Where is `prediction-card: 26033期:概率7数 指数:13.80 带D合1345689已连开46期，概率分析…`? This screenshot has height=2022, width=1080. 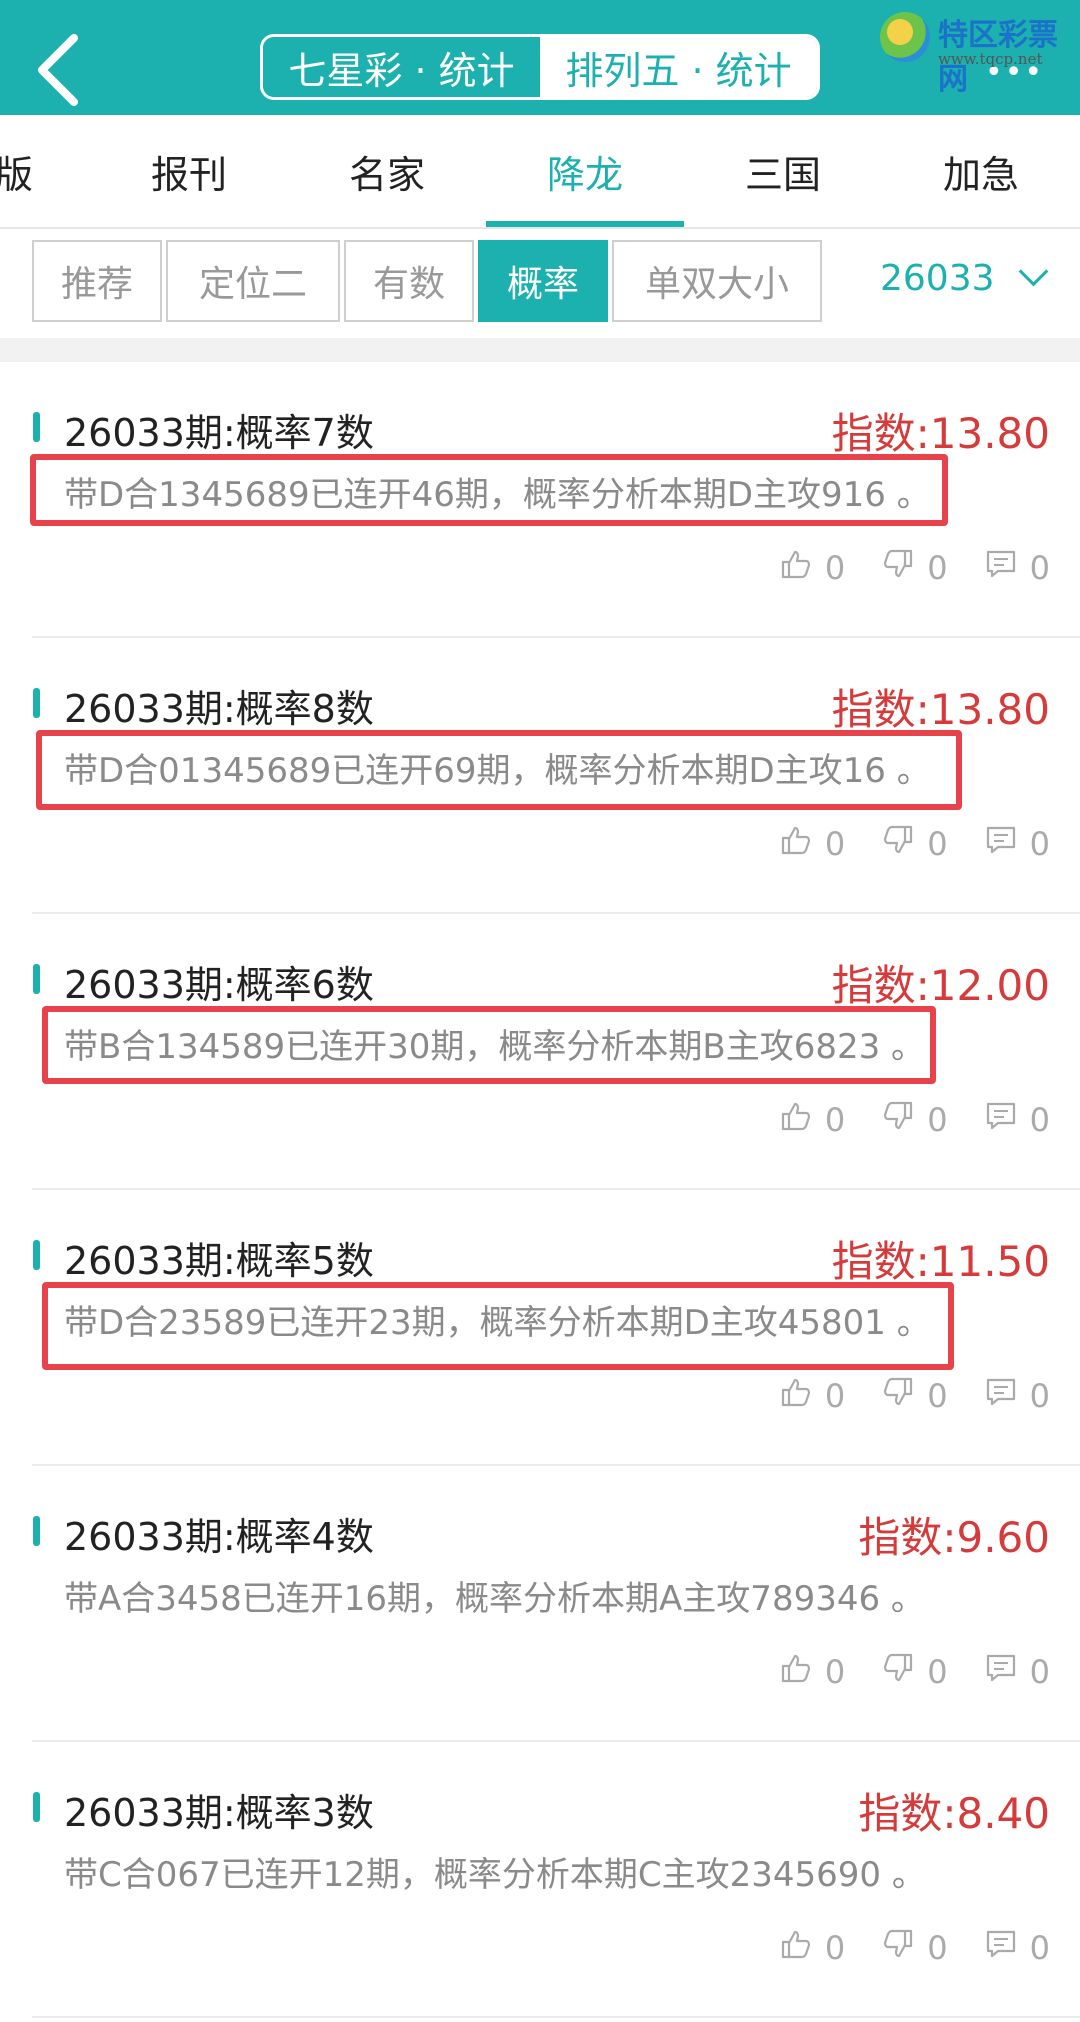
prediction-card: 26033期:概率7数 指数:13.80 带D合1345689已连开46期，概率分析… is located at coordinates (540, 500).